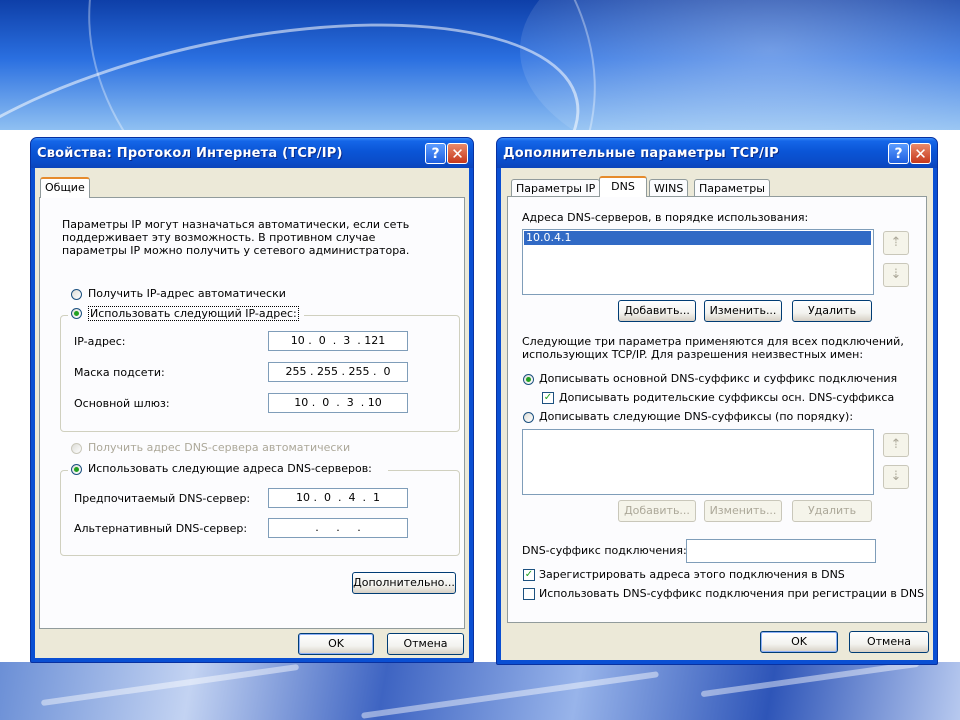 The image size is (960, 720). What do you see at coordinates (338, 498) in the screenshot?
I see `preferred-dns-field: 10 . 0 . 4 . 1` at bounding box center [338, 498].